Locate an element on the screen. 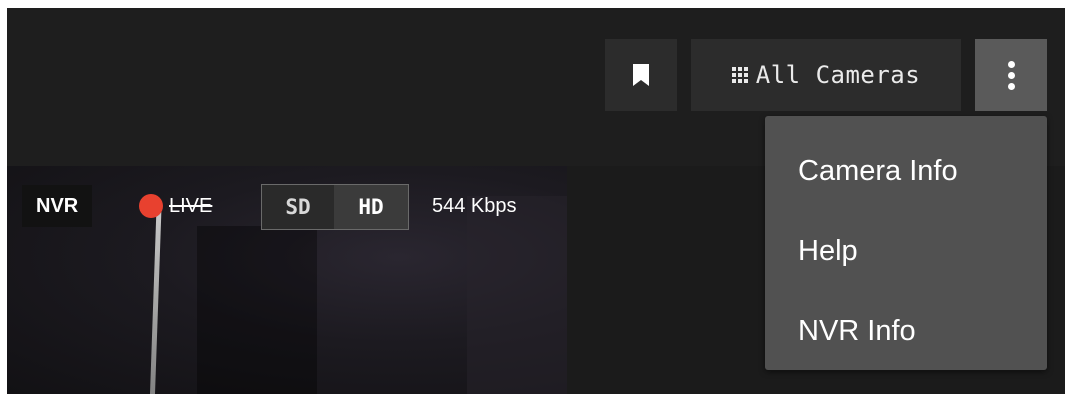 This screenshot has width=1065, height=394. bookmark-button is located at coordinates (641, 75).